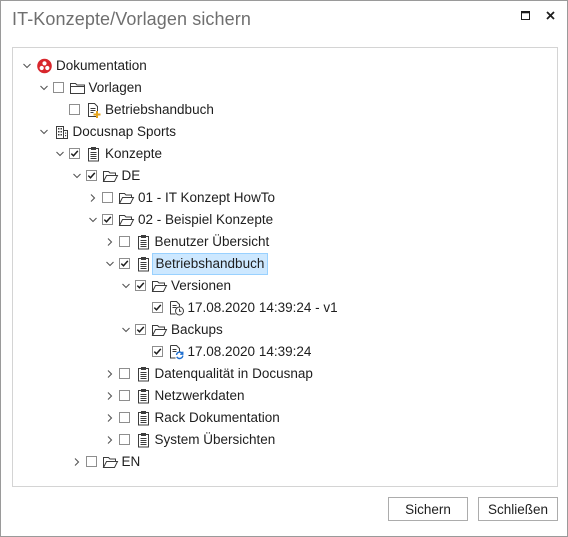  What do you see at coordinates (176, 308) in the screenshot?
I see `version-clock-icon` at bounding box center [176, 308].